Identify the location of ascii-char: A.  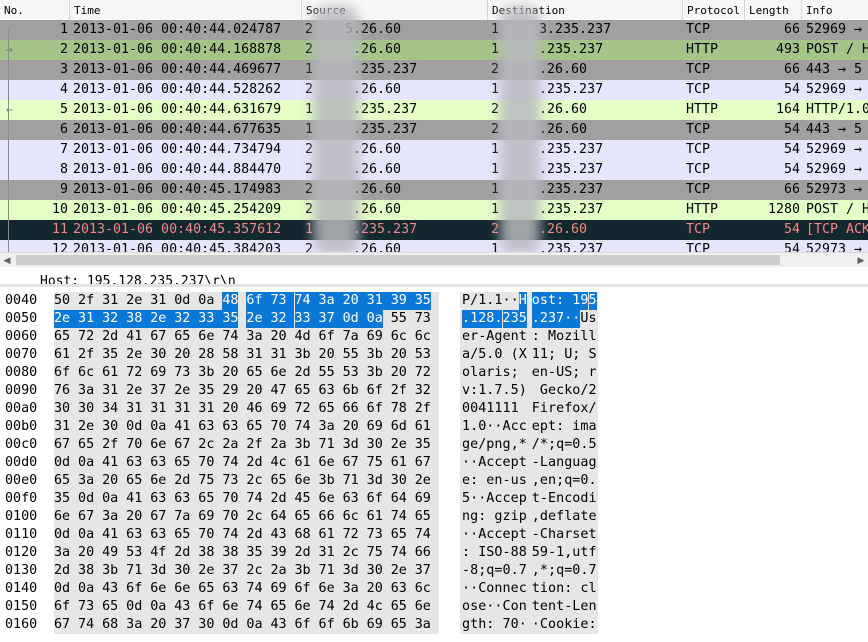
(507, 427).